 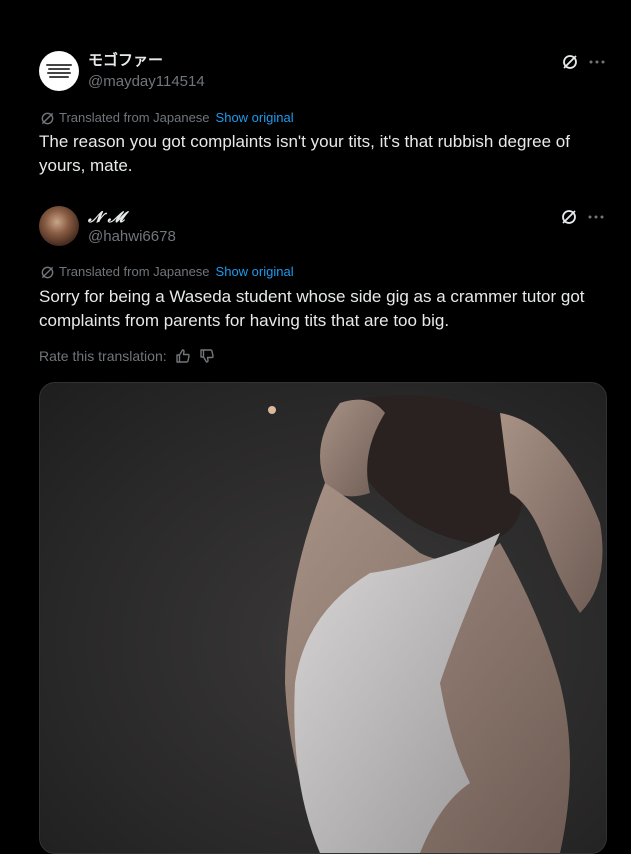 I want to click on thumbs-up-icon, so click(x=183, y=356).